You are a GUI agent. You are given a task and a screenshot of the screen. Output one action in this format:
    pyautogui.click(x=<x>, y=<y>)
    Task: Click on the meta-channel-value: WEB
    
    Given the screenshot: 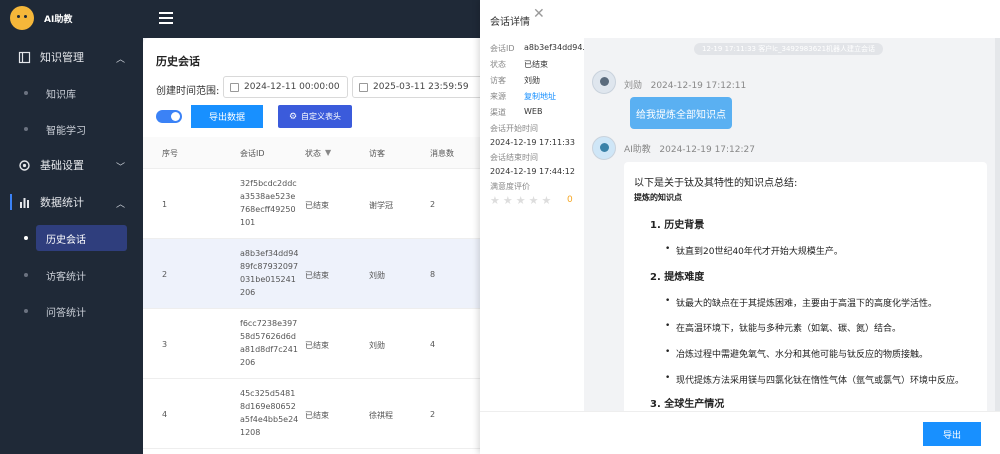 What is the action you would take?
    pyautogui.click(x=533, y=111)
    